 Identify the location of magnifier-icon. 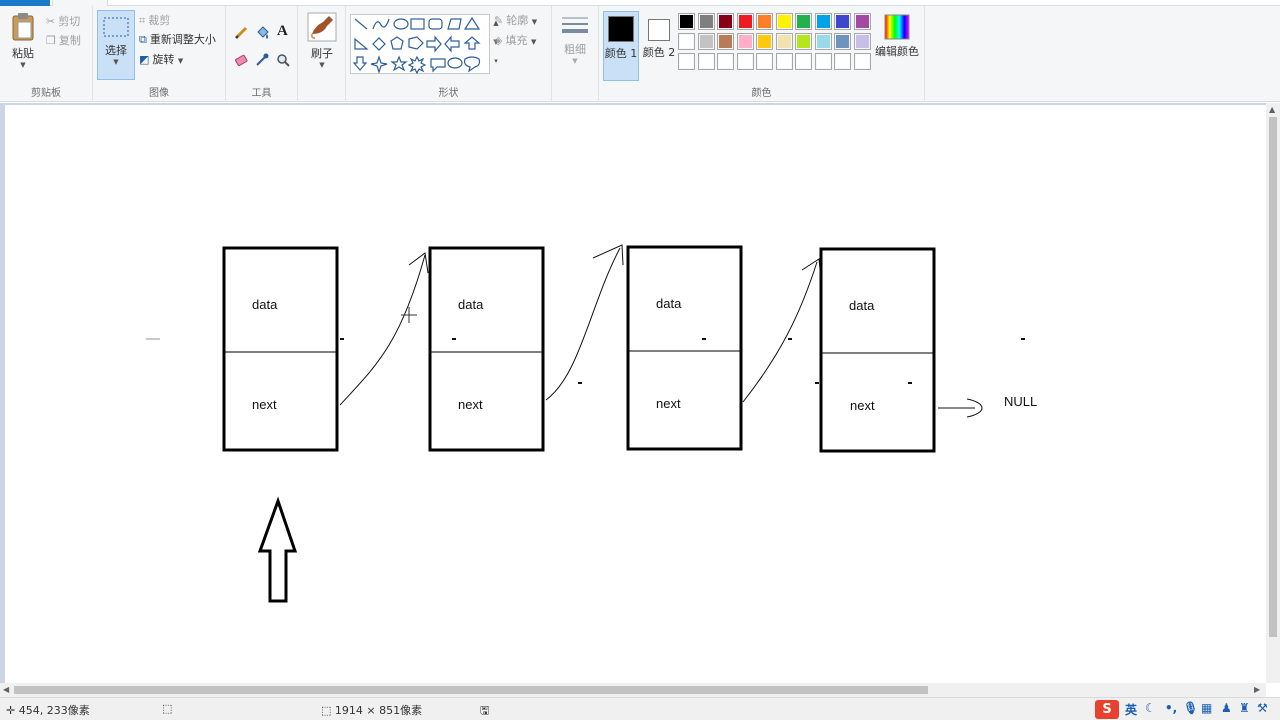
(283, 60).